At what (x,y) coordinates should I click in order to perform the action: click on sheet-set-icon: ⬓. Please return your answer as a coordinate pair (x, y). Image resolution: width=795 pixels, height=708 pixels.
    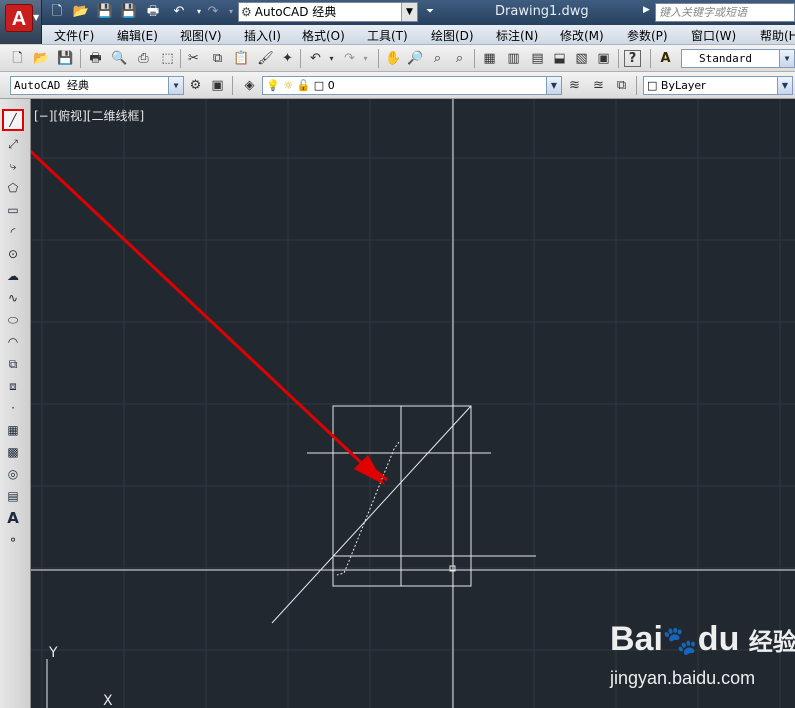
    Looking at the image, I should click on (559, 58).